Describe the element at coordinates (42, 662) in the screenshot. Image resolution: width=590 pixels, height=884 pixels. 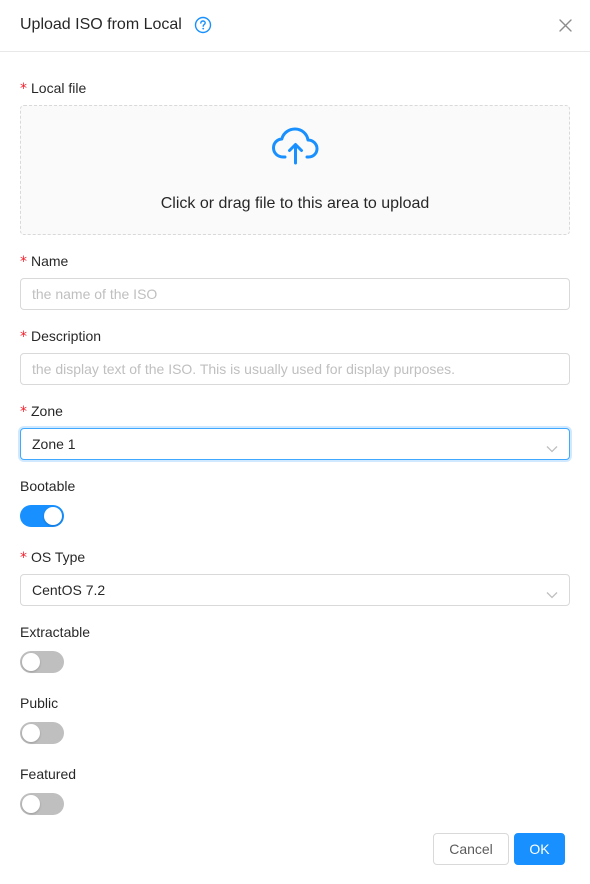
I see `extractable-switch` at that location.